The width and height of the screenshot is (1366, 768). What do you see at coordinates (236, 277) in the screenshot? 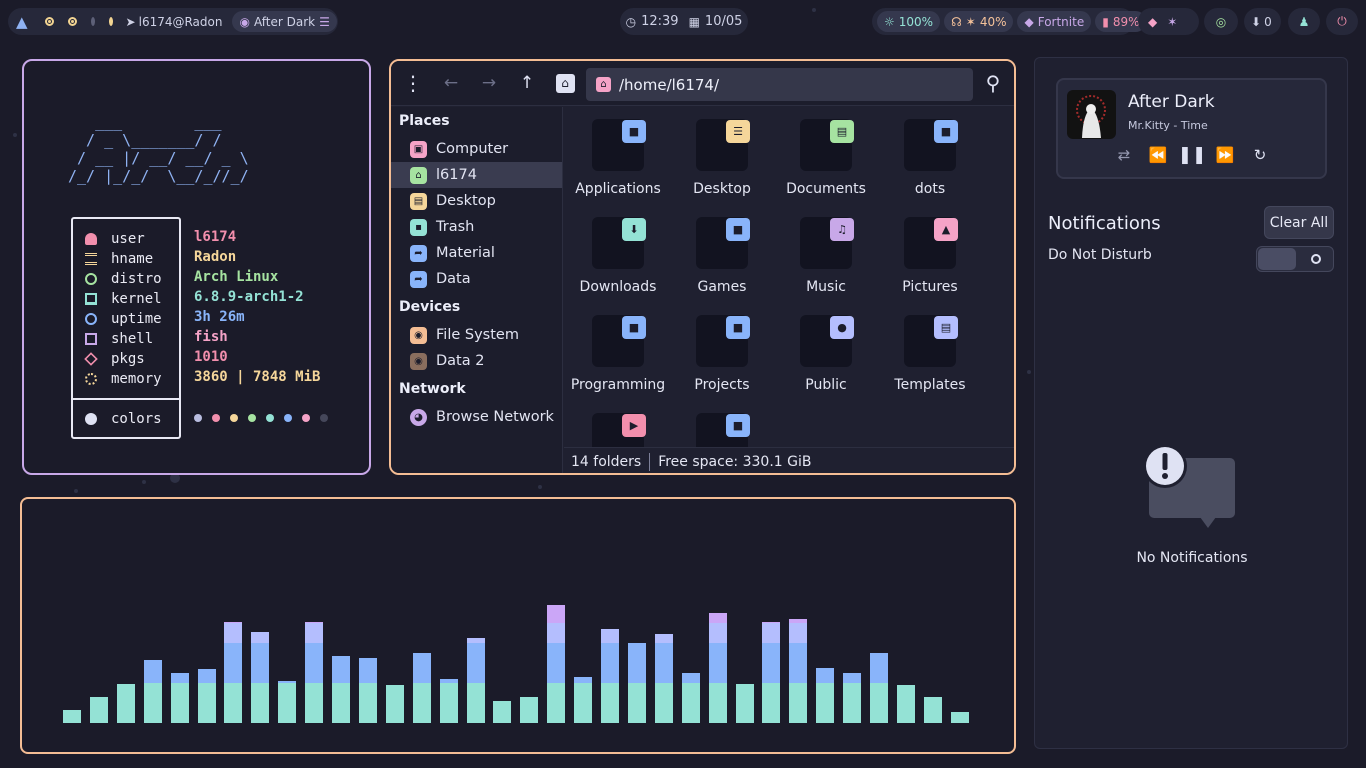
I see `fetch-value-distro: Arch Linux` at bounding box center [236, 277].